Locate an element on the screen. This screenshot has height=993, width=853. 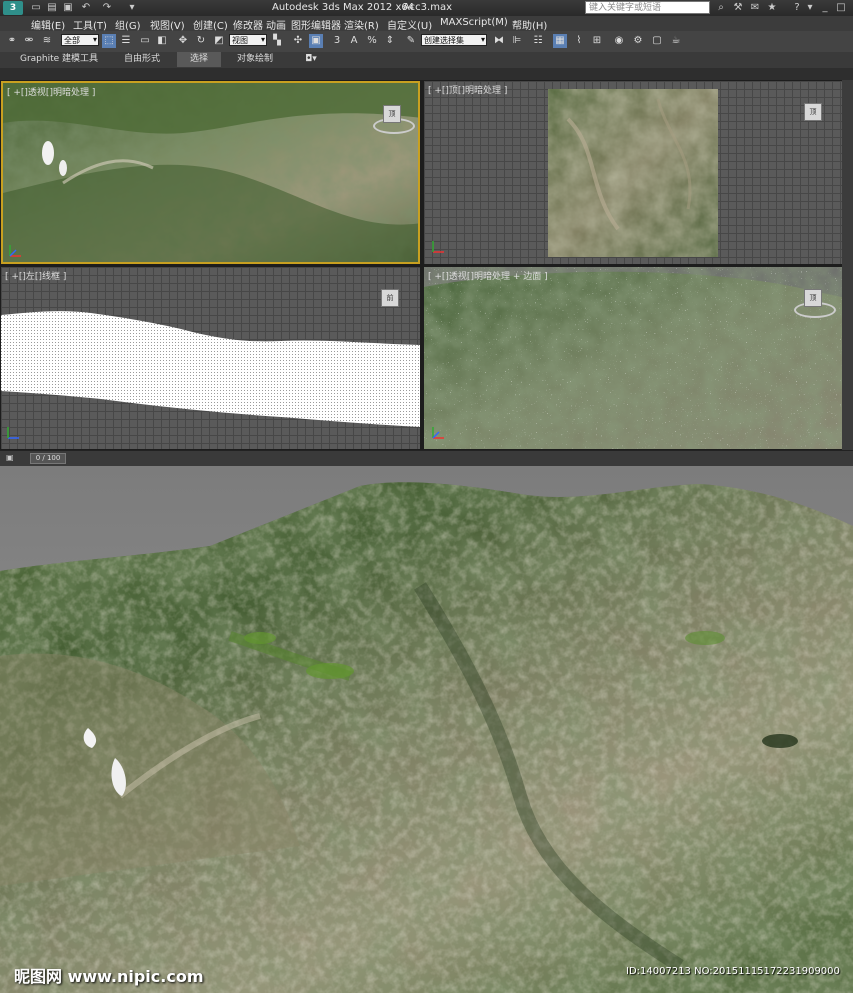
rotate-icon: ↻ is located at coordinates (201, 41).